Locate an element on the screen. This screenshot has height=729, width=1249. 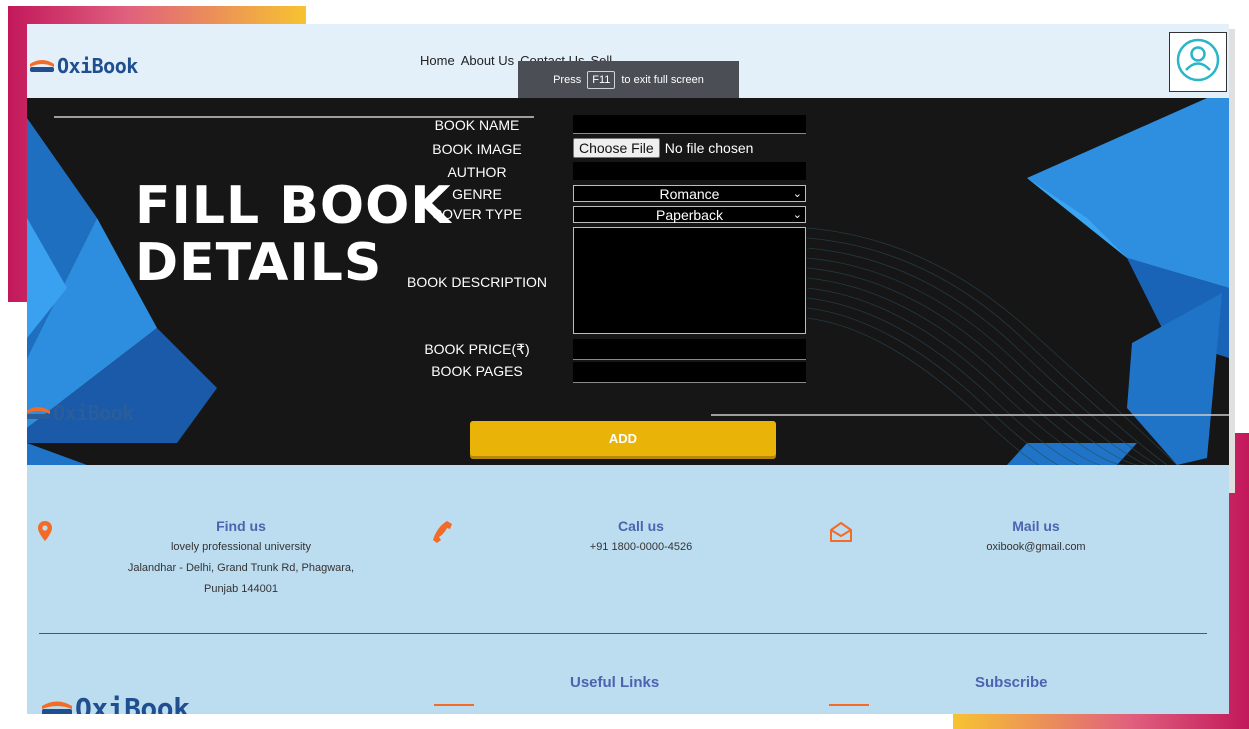
fullscreen-key: F11 is located at coordinates (601, 80).